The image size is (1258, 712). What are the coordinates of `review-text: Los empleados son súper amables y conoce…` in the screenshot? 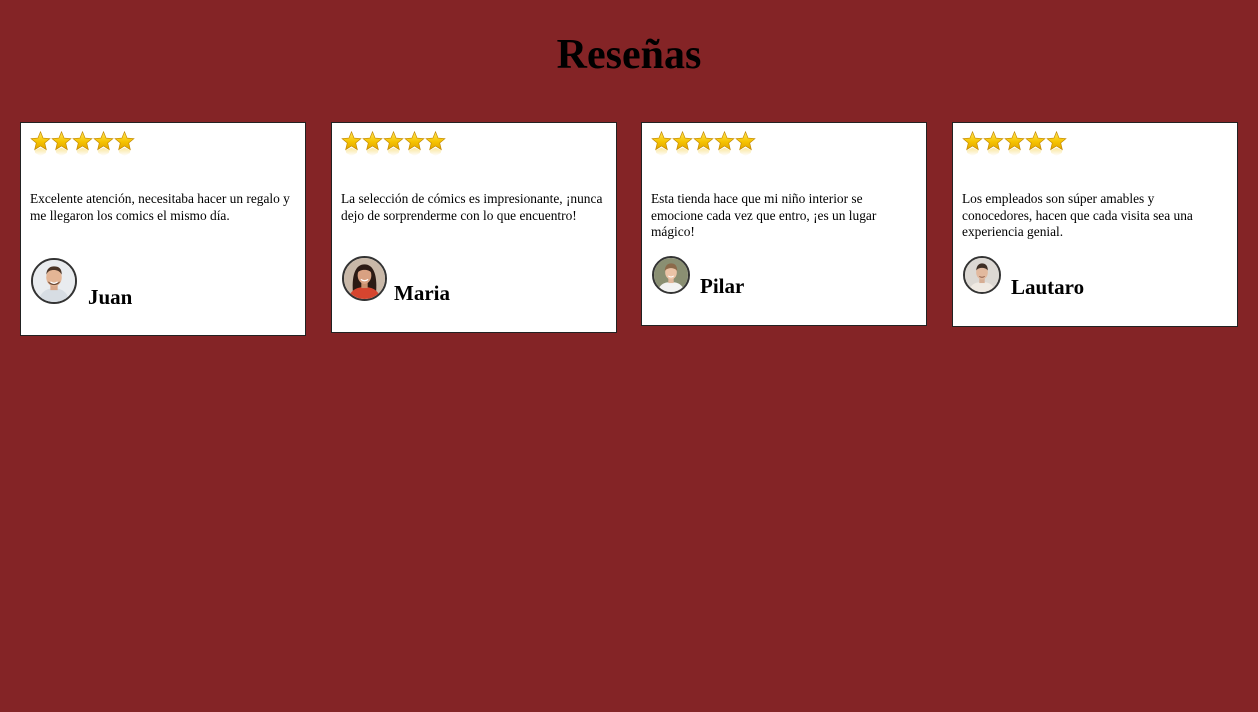 It's located at (1077, 215).